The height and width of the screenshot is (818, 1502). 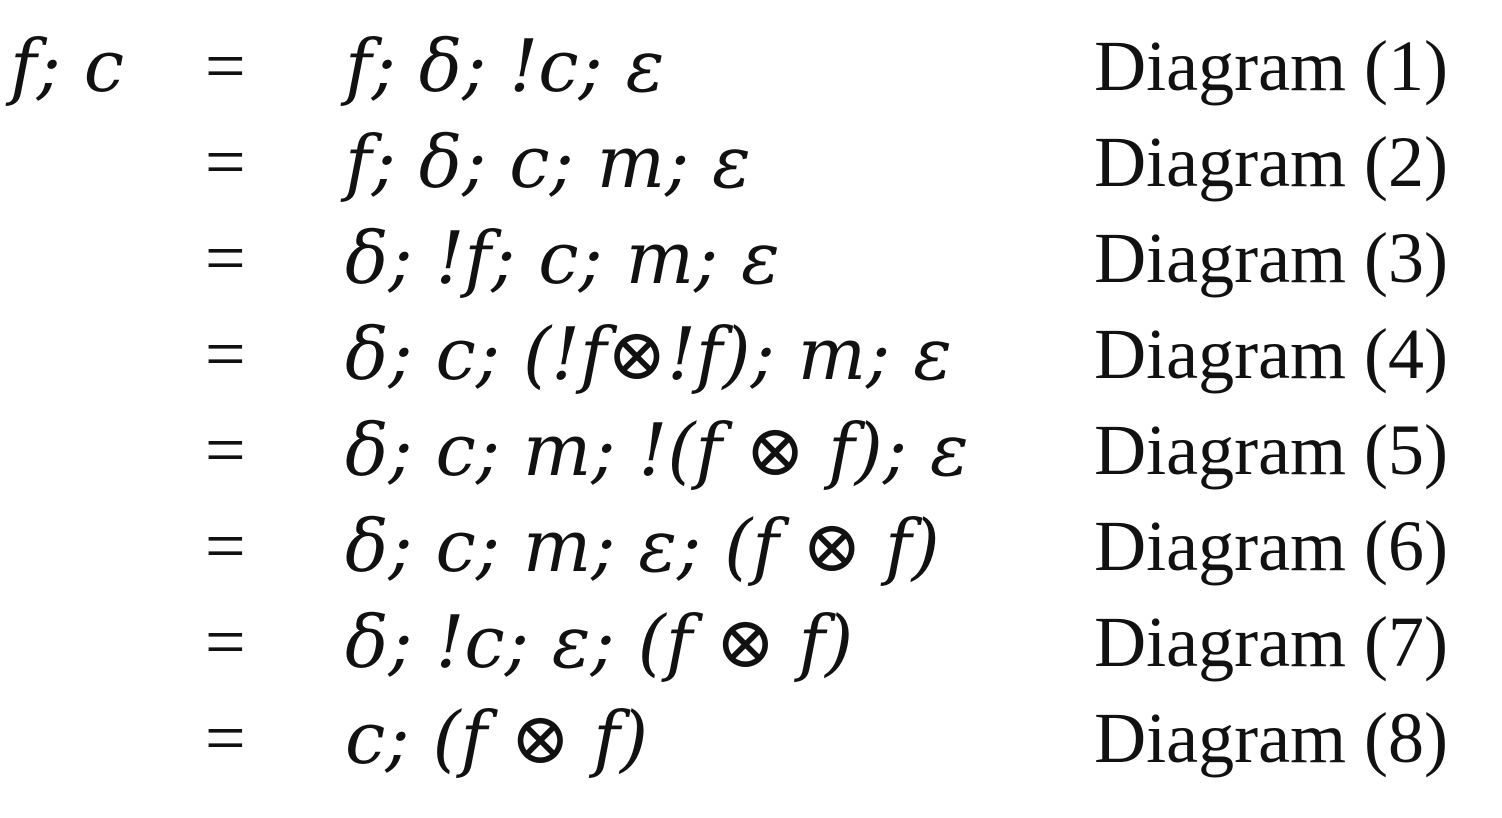 What do you see at coordinates (1271, 738) in the screenshot?
I see `diagram-reference: Diagram (8)` at bounding box center [1271, 738].